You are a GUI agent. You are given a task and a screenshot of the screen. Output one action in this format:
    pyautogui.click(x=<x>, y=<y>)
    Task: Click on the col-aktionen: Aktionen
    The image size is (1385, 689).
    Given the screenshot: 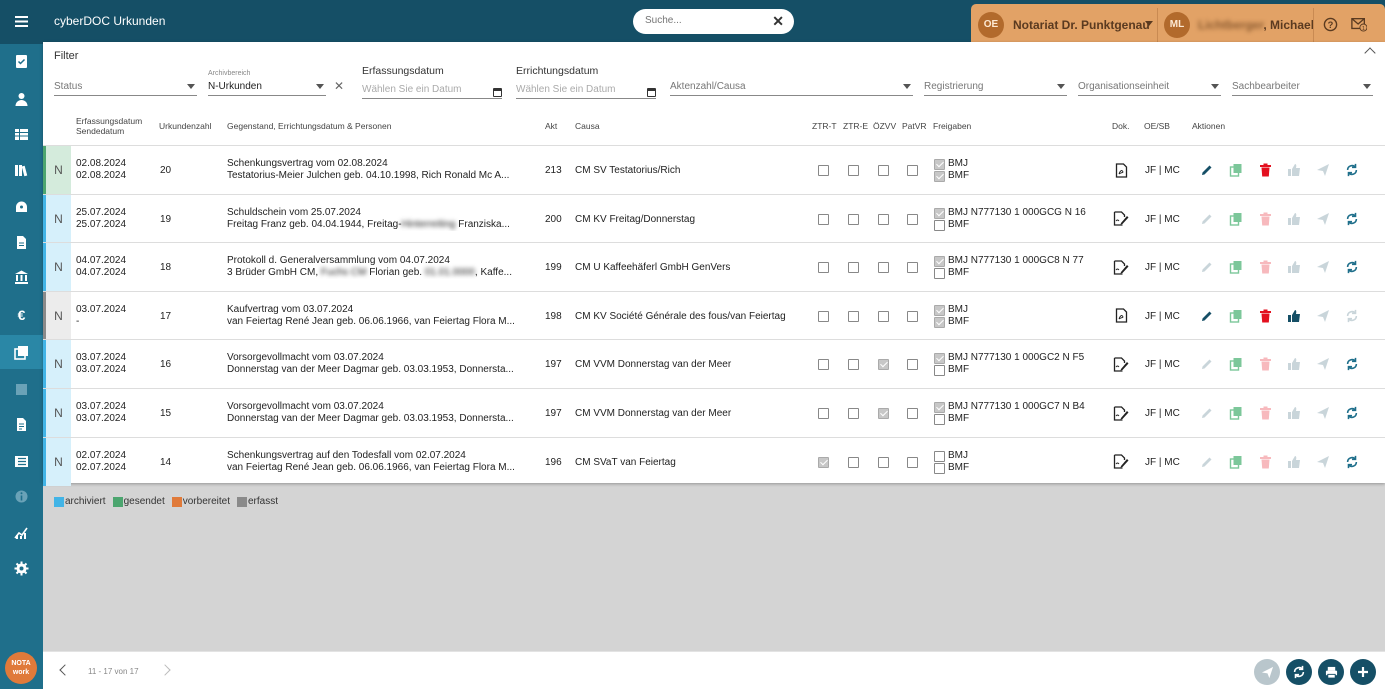 What is the action you would take?
    pyautogui.click(x=1208, y=126)
    